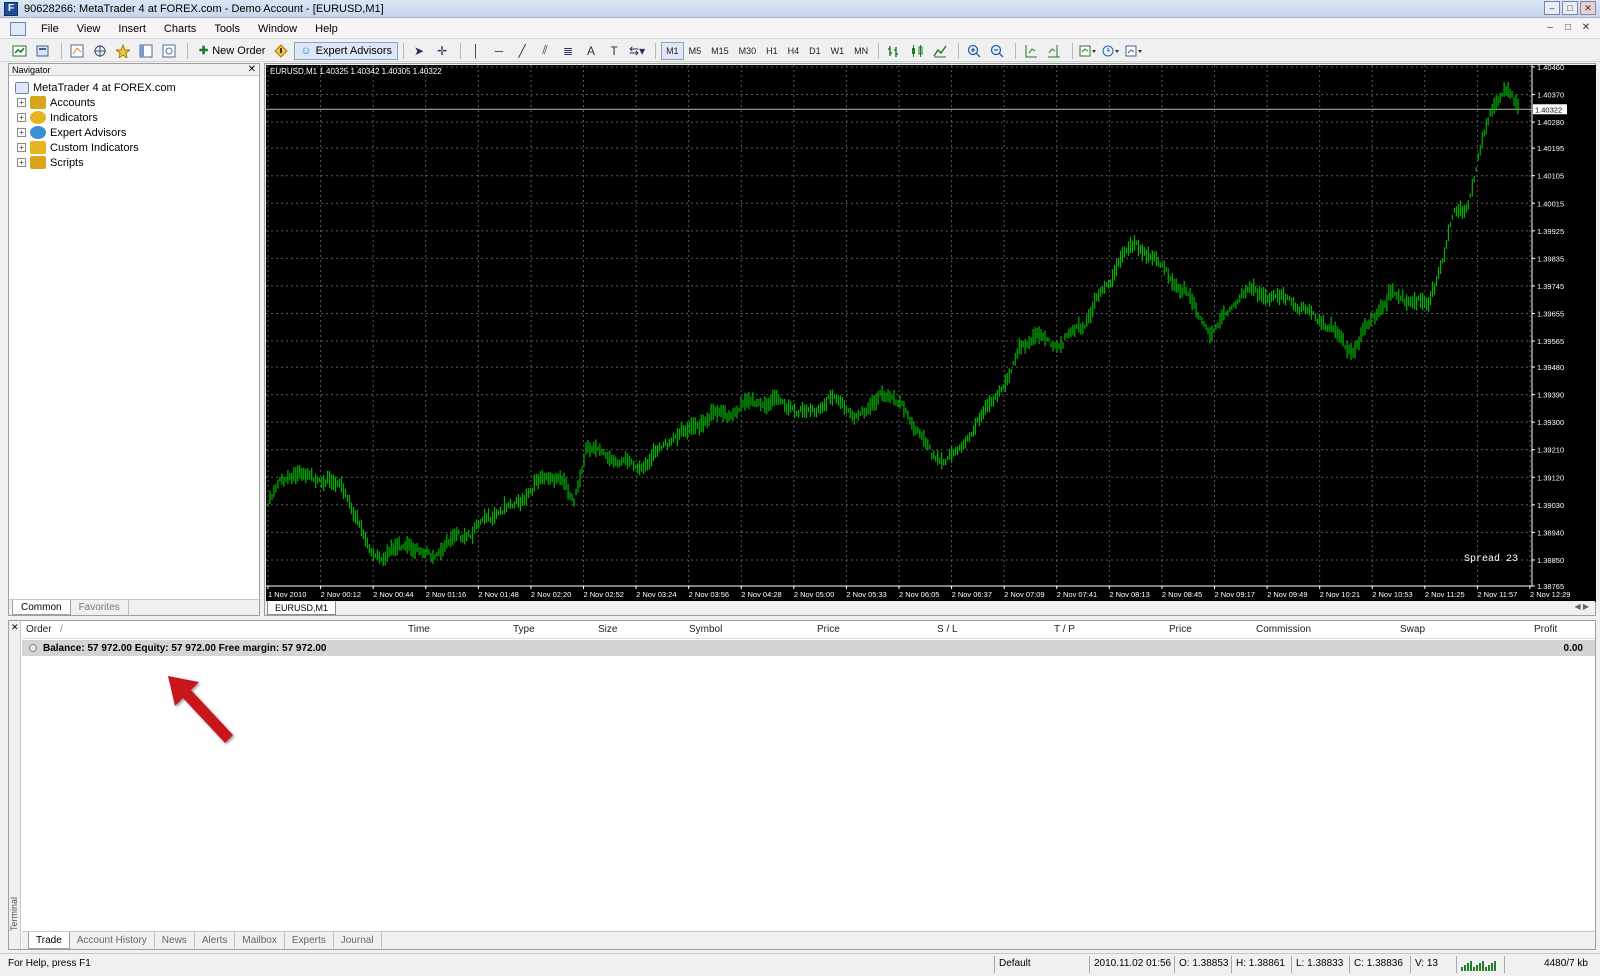 The width and height of the screenshot is (1600, 976). I want to click on text-icon: A, so click(591, 51).